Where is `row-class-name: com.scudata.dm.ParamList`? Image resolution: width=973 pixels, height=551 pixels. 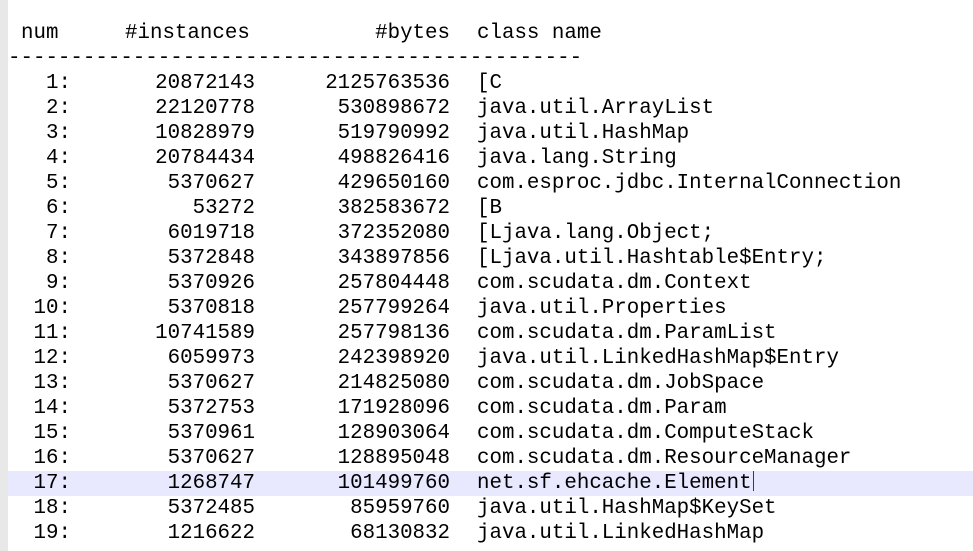
row-class-name: com.scudata.dm.ParamList is located at coordinates (627, 333).